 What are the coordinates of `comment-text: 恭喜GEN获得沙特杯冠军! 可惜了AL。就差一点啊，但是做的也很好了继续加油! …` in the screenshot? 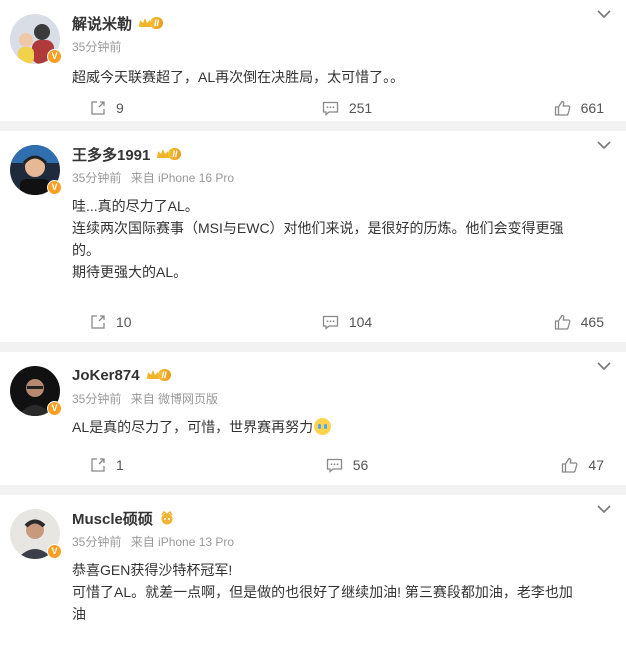 It's located at (342, 592).